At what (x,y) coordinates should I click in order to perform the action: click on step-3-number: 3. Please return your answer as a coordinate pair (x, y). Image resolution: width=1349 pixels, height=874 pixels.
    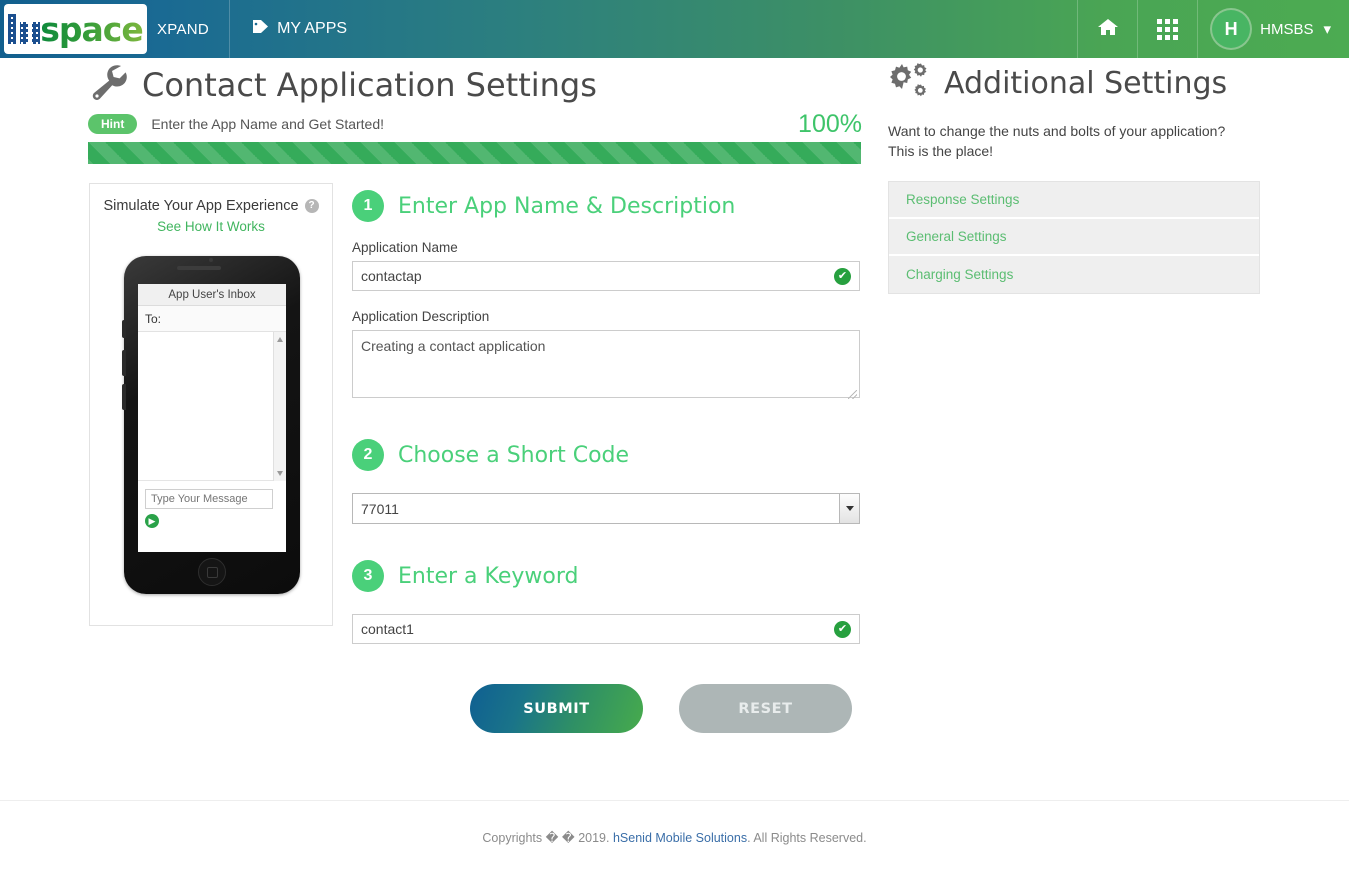
    Looking at the image, I should click on (368, 576).